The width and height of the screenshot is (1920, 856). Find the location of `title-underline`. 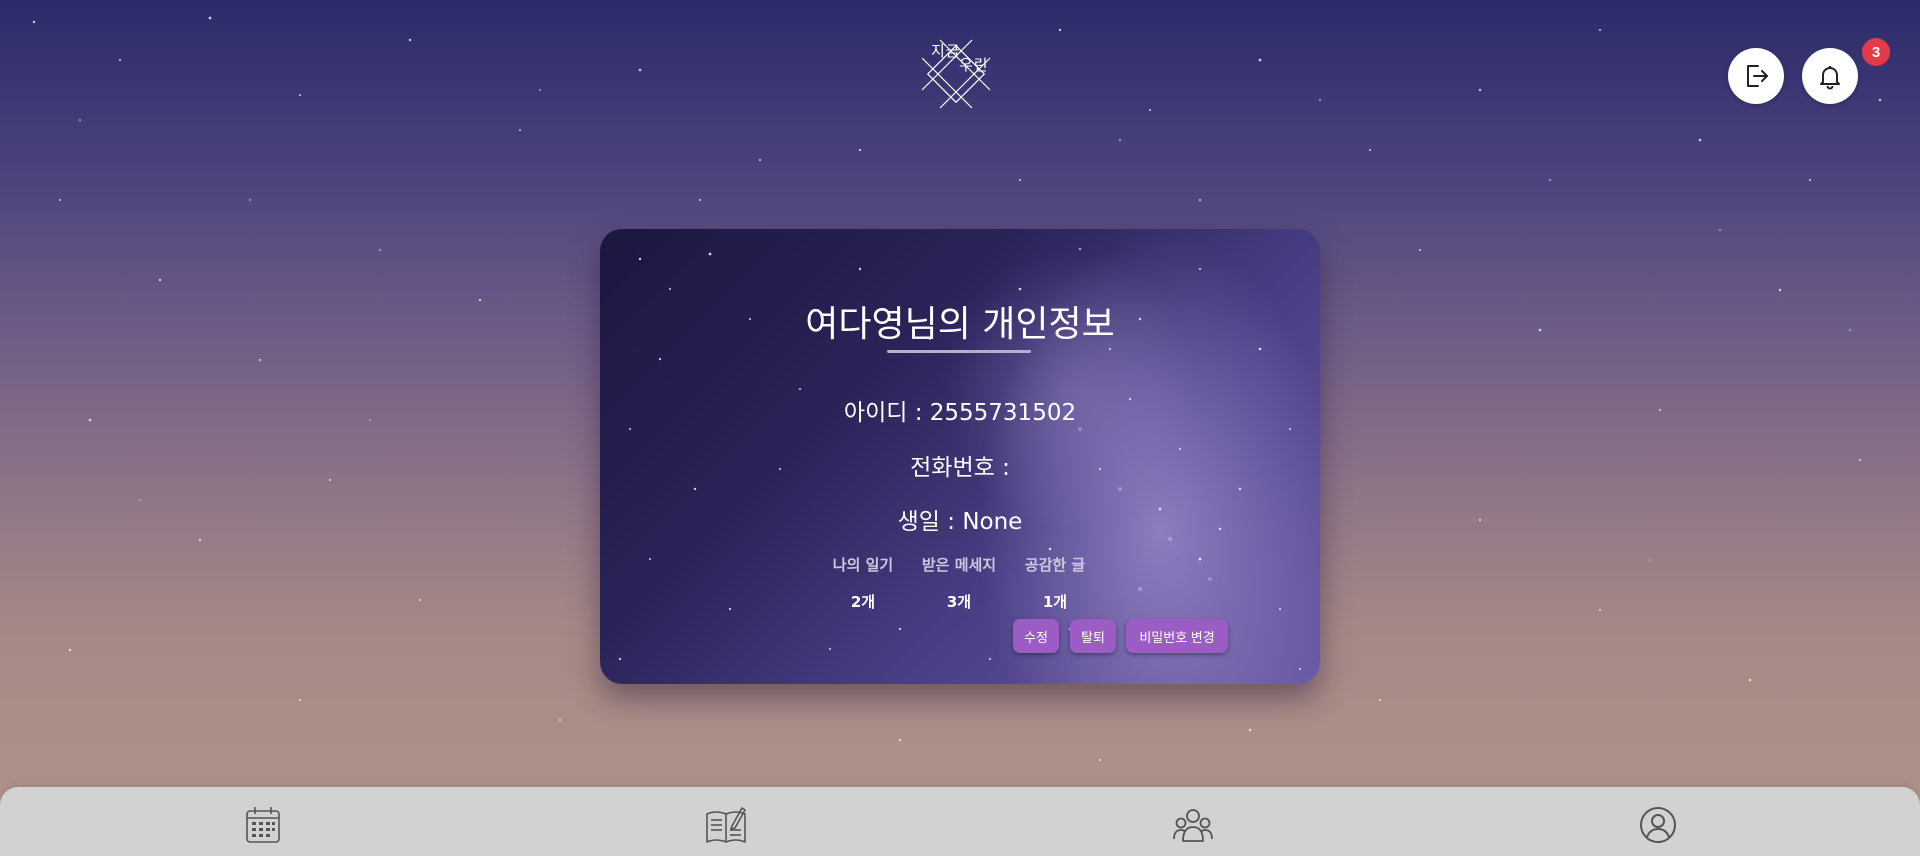

title-underline is located at coordinates (959, 351).